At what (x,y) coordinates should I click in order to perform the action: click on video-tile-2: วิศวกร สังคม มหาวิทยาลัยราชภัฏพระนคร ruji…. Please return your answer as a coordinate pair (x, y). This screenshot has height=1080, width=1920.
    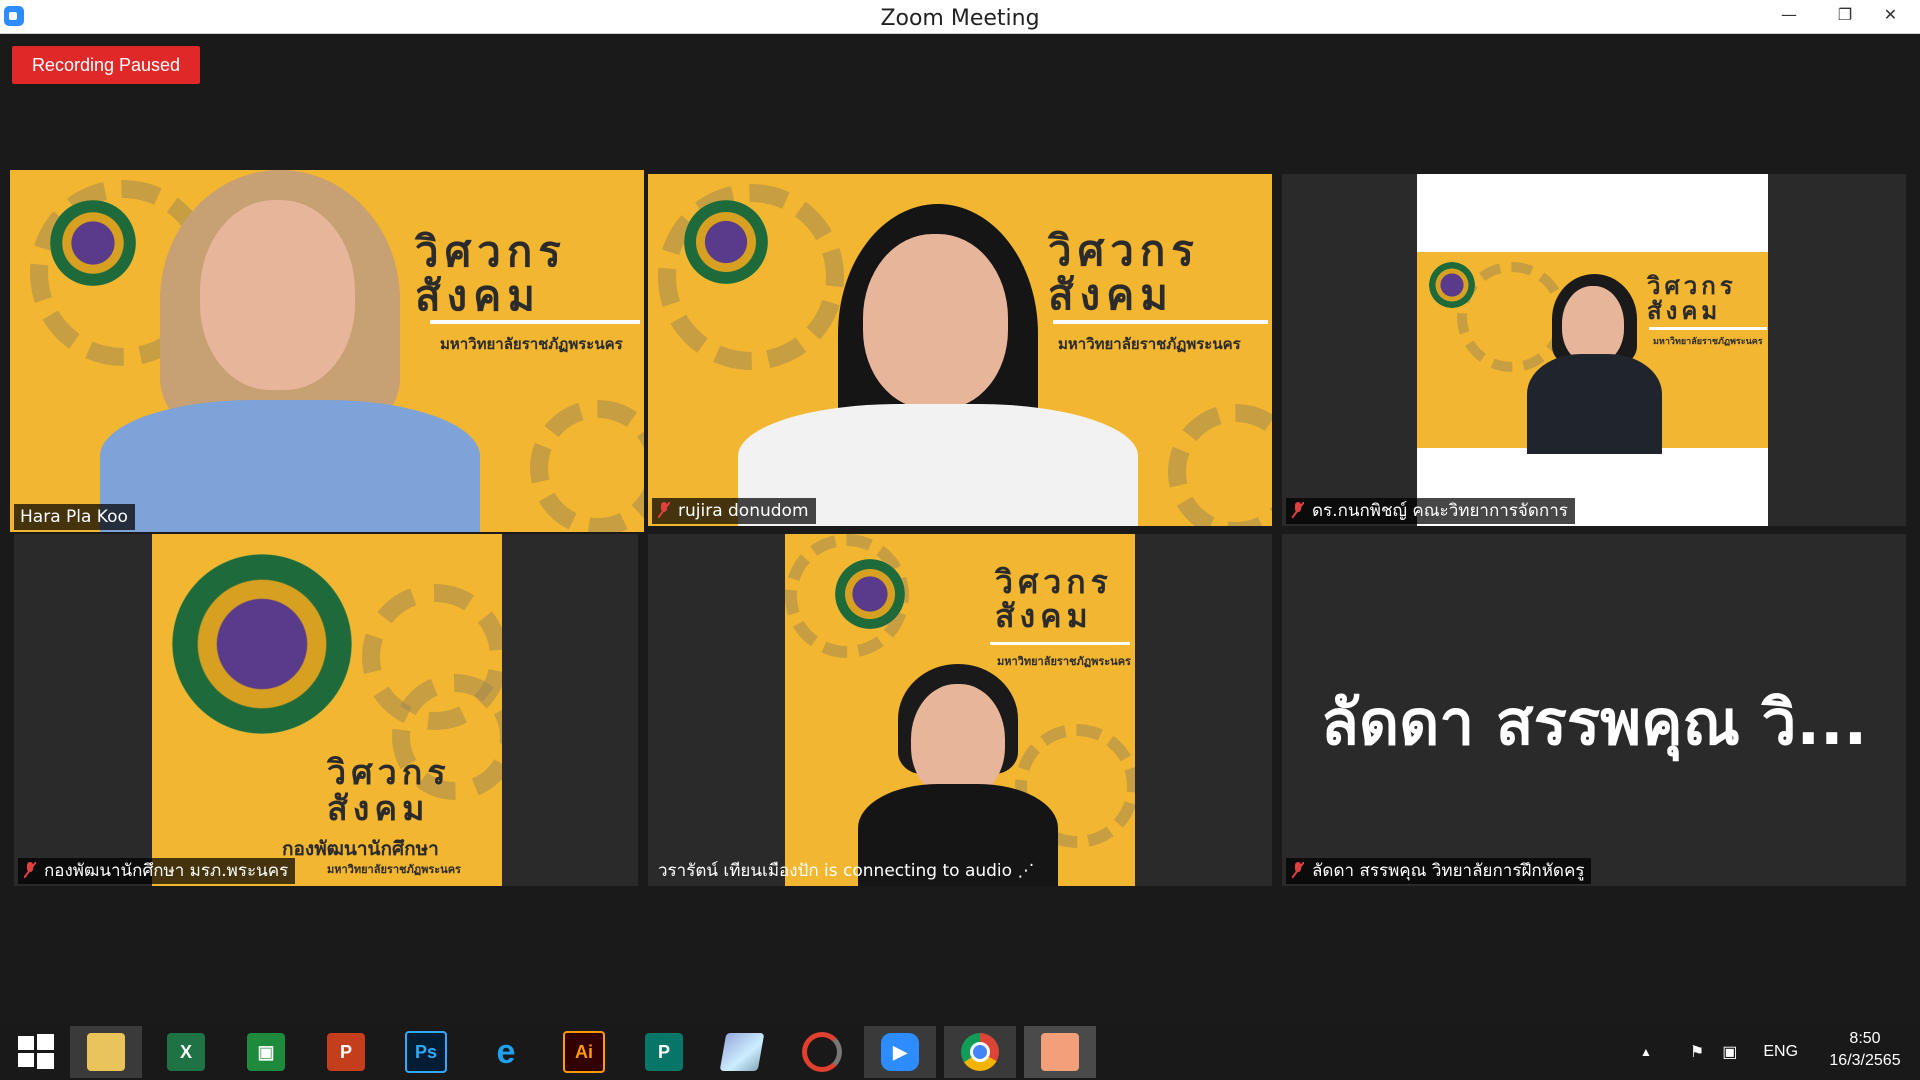
    Looking at the image, I should click on (960, 350).